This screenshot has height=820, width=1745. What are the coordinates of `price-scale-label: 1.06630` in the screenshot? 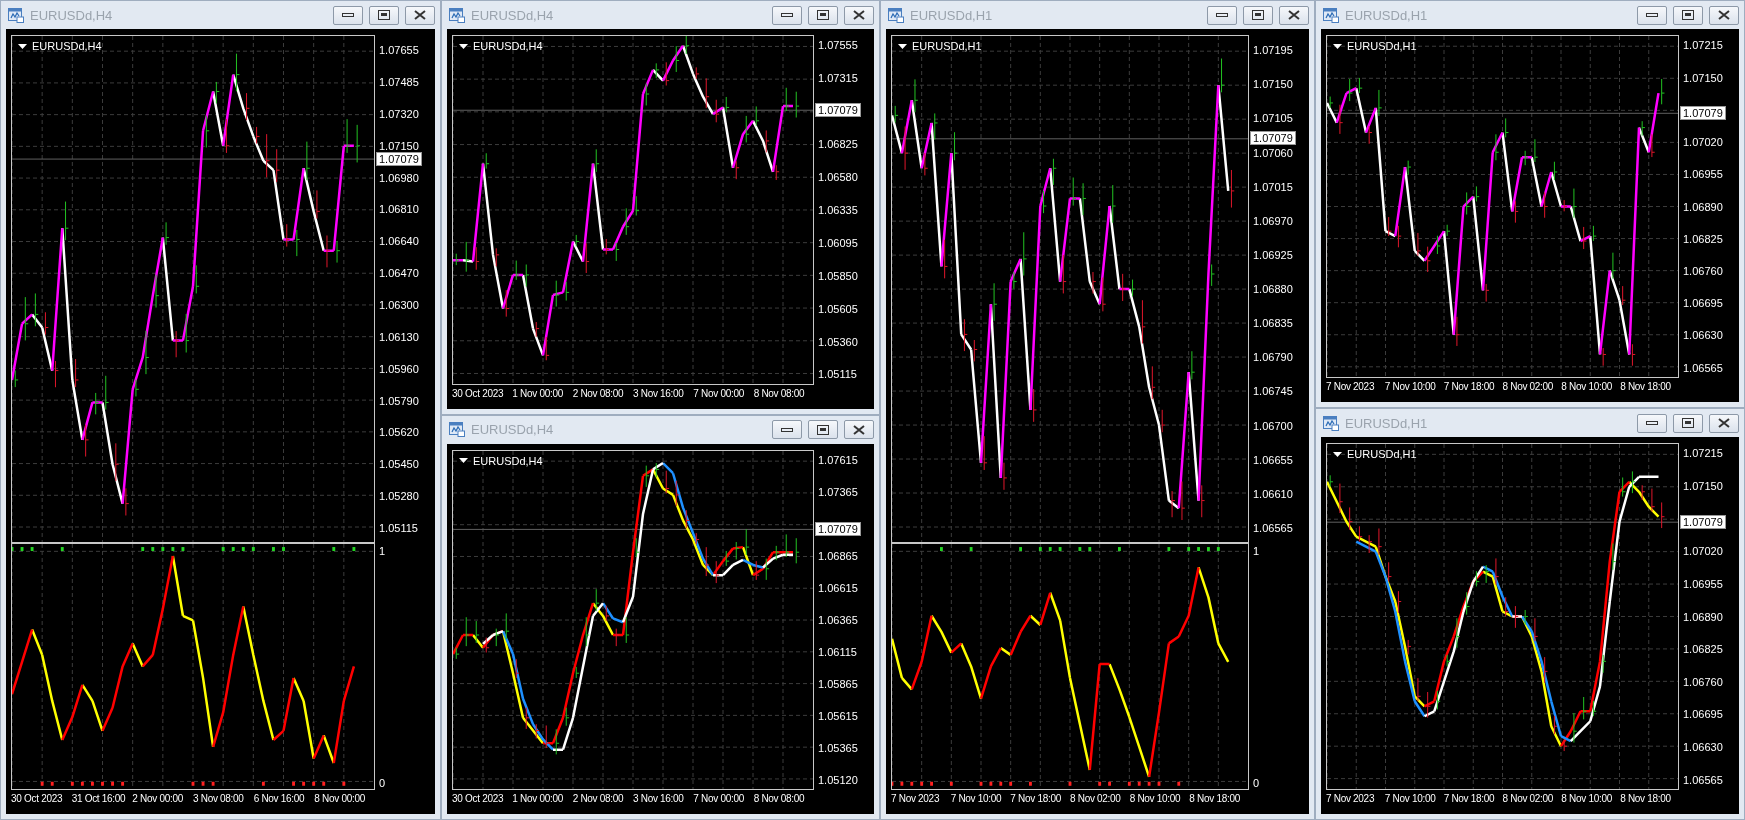 It's located at (1703, 335).